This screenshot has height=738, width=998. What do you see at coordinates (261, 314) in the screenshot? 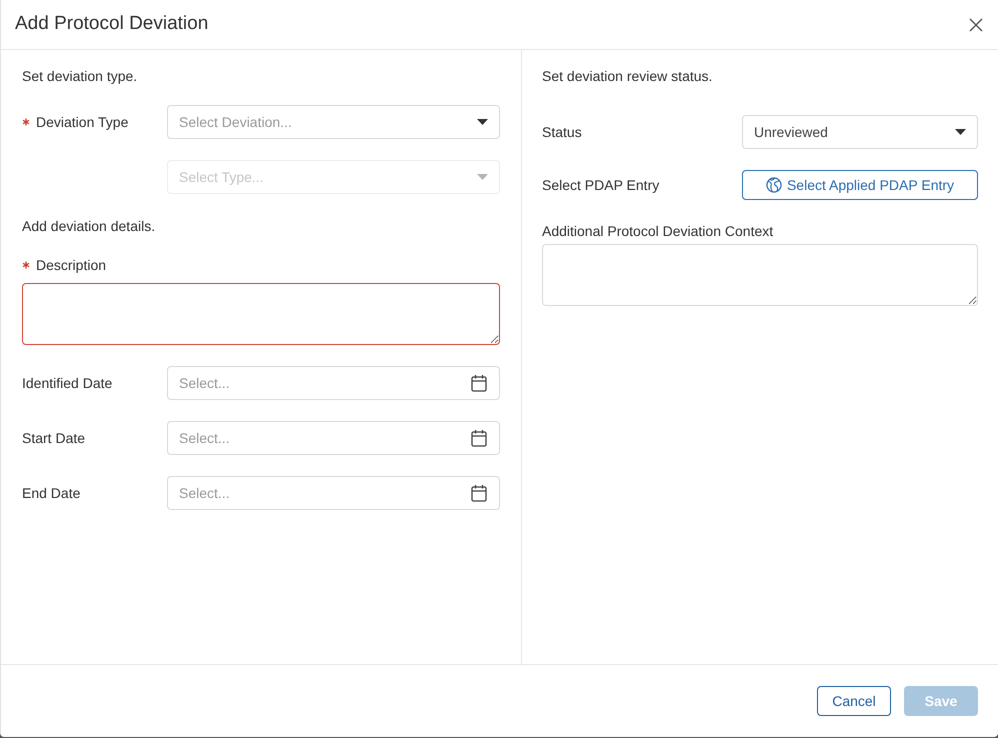
I see `text-area` at bounding box center [261, 314].